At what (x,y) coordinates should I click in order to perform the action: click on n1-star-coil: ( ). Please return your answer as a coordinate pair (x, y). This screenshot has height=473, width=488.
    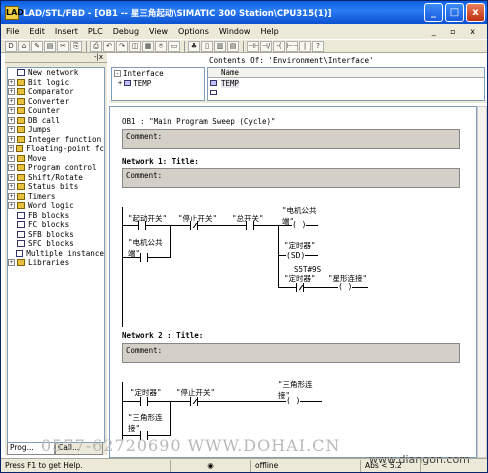
    Looking at the image, I should click on (345, 286).